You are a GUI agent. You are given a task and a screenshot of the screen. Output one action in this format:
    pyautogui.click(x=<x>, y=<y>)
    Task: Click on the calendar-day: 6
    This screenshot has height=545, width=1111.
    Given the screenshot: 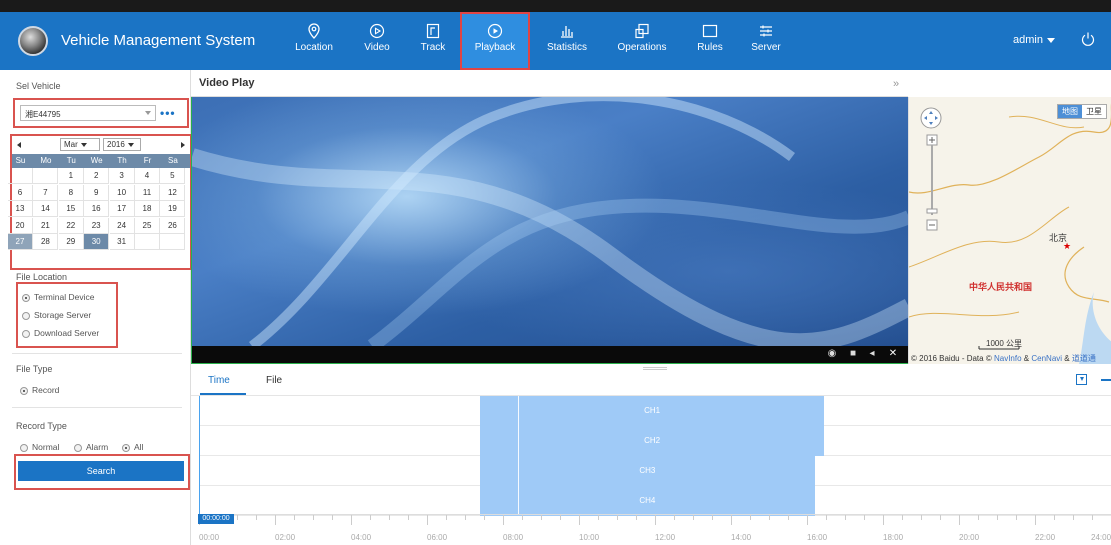 What is the action you would take?
    pyautogui.click(x=20, y=192)
    